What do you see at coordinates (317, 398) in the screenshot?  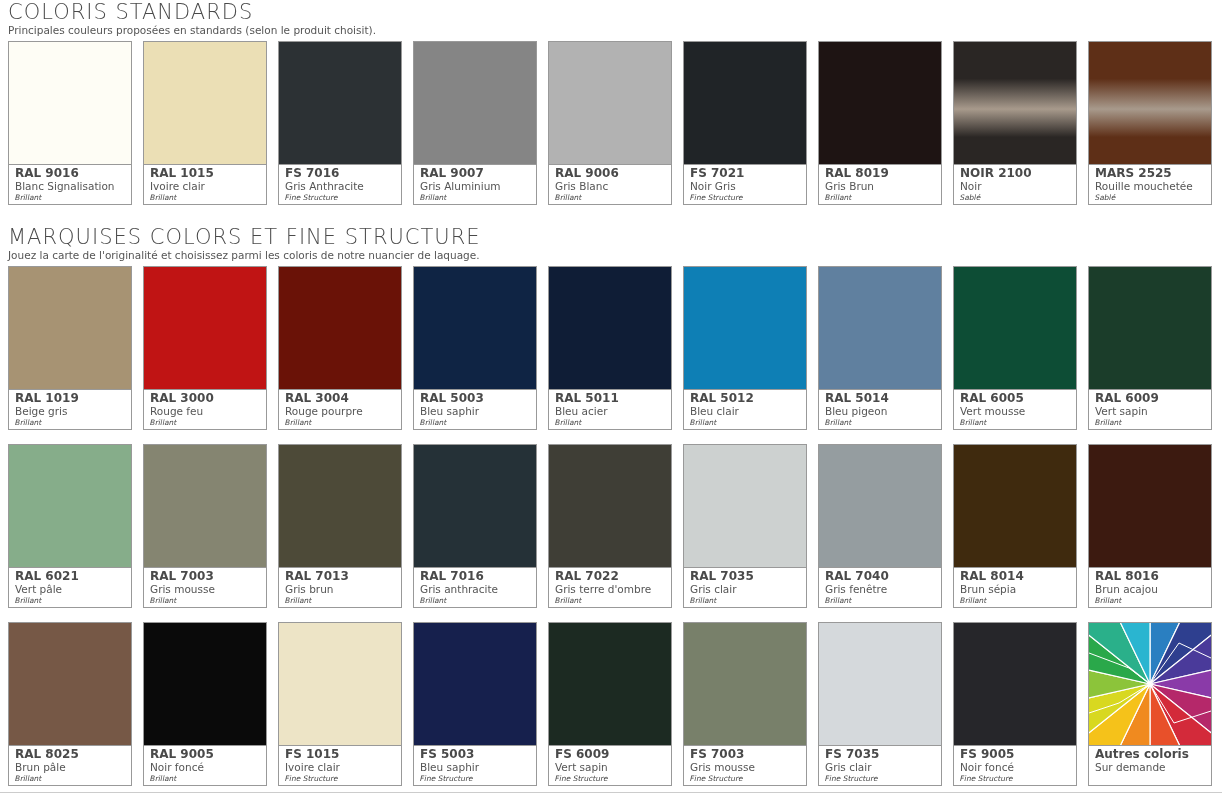 I see `color-code: RAL 3004` at bounding box center [317, 398].